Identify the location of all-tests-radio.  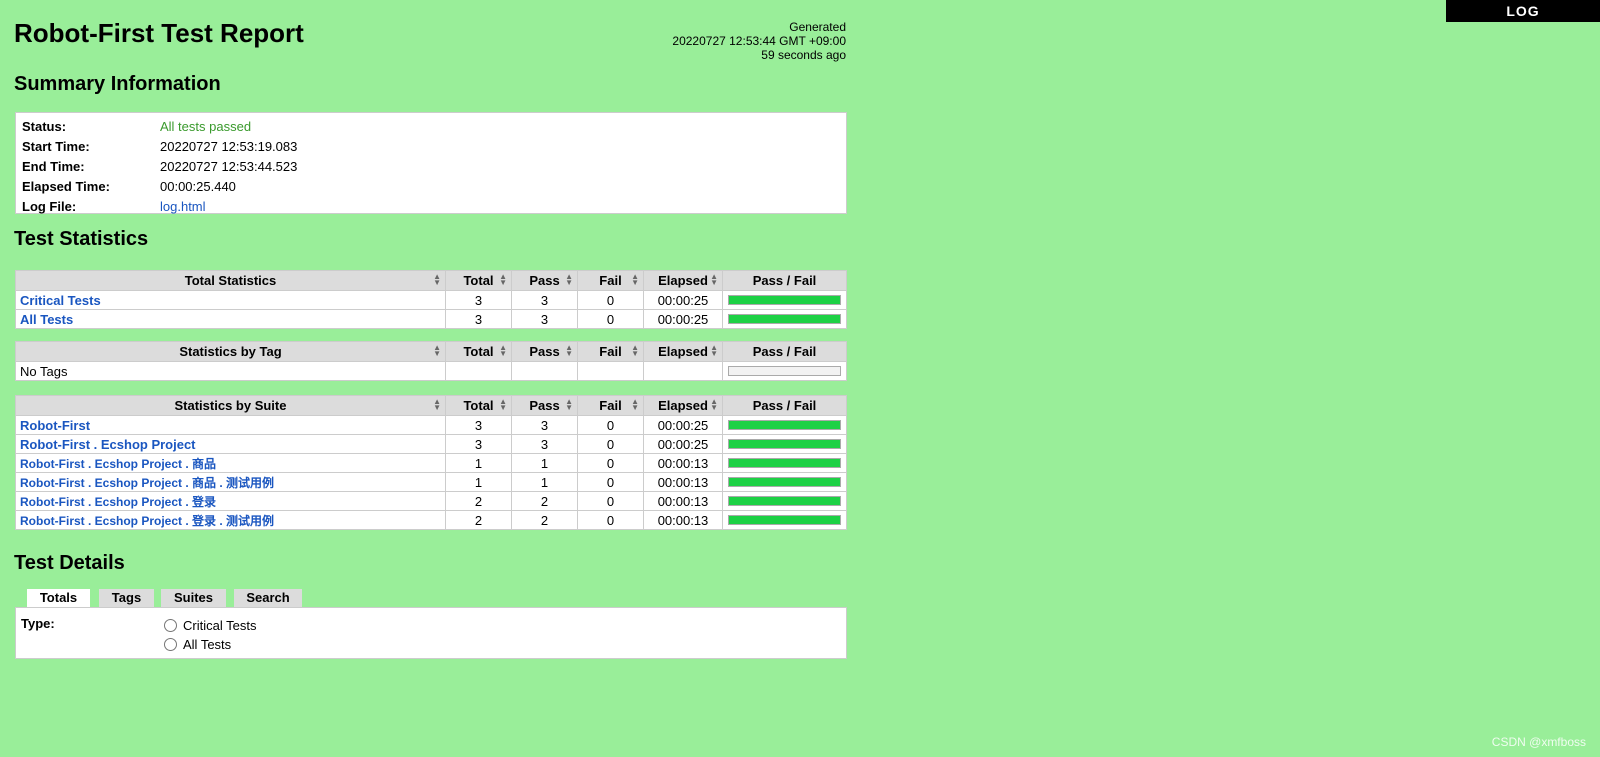
(170, 644).